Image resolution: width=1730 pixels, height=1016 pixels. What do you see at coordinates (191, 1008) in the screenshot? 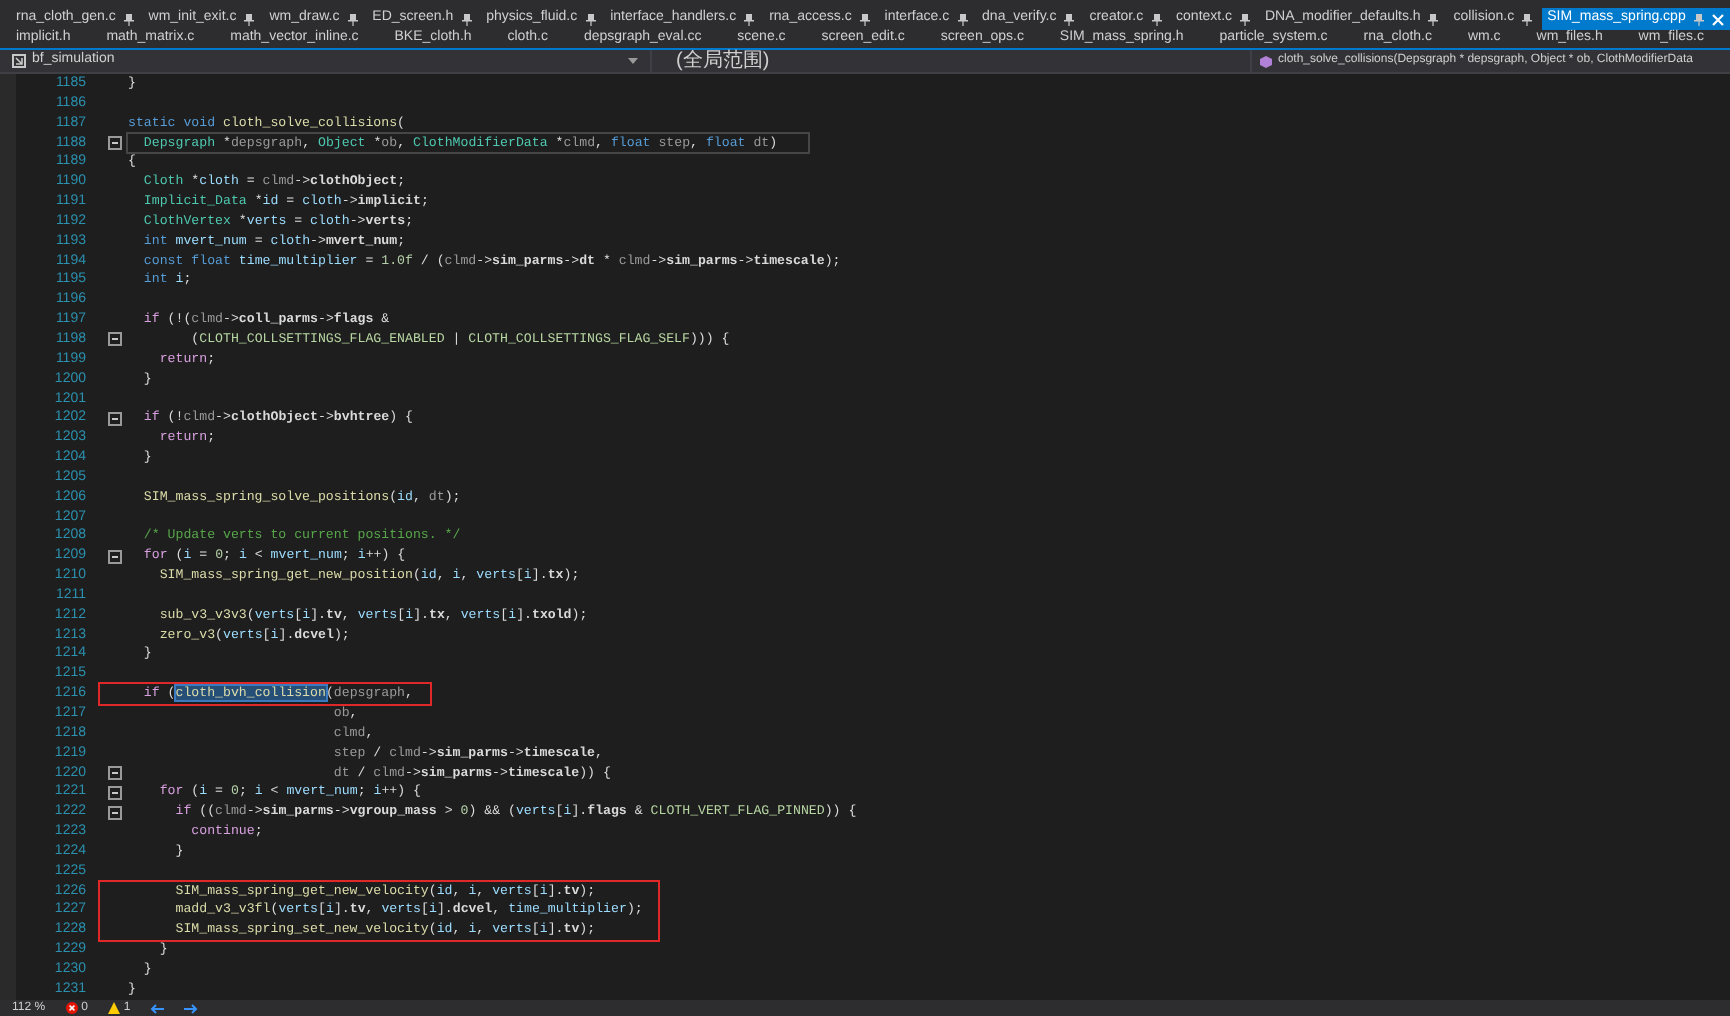
I see `forward-arrow-icon` at bounding box center [191, 1008].